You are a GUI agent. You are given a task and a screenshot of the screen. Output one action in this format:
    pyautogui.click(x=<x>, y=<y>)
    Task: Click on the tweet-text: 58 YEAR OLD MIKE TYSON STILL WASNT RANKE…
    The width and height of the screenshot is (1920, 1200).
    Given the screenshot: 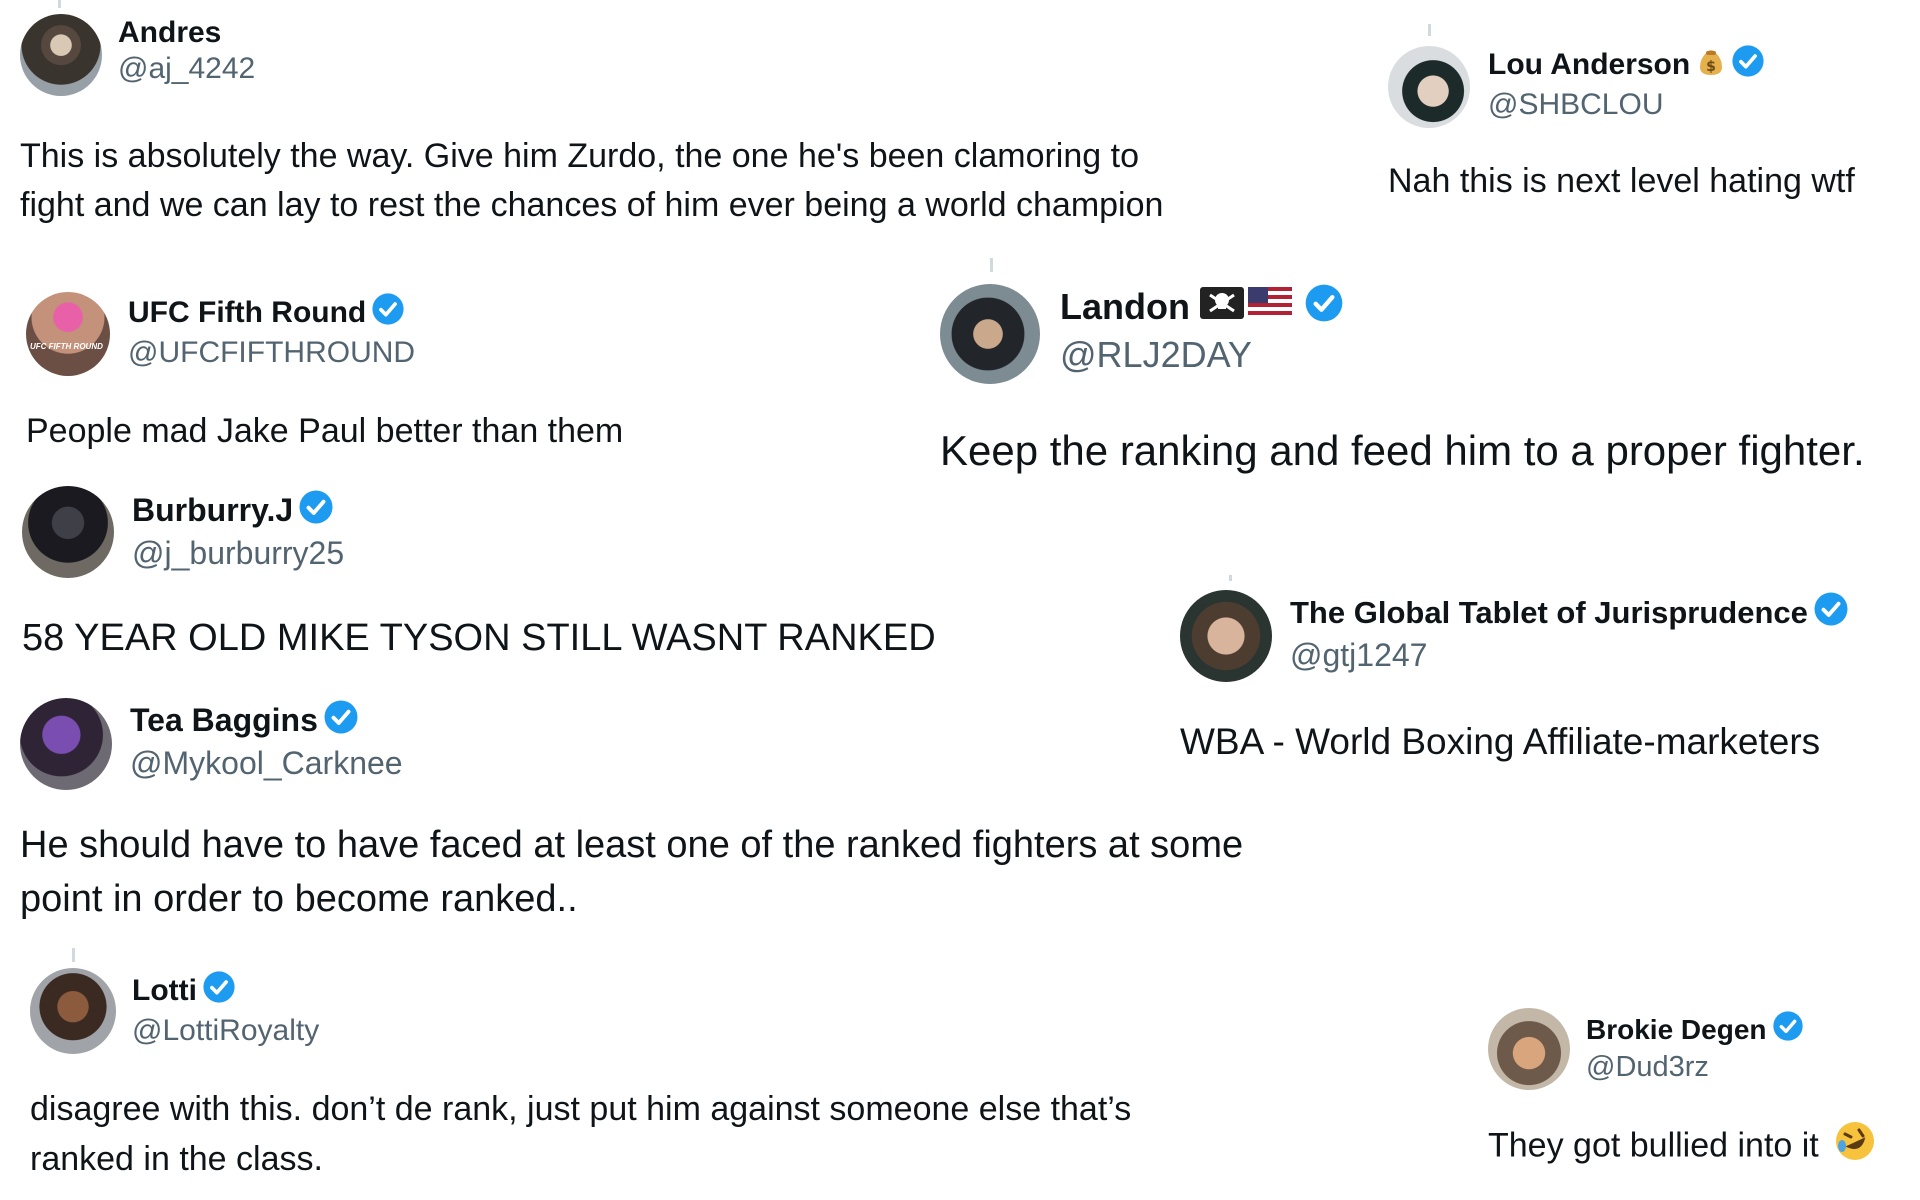 What is the action you would take?
    pyautogui.click(x=479, y=638)
    